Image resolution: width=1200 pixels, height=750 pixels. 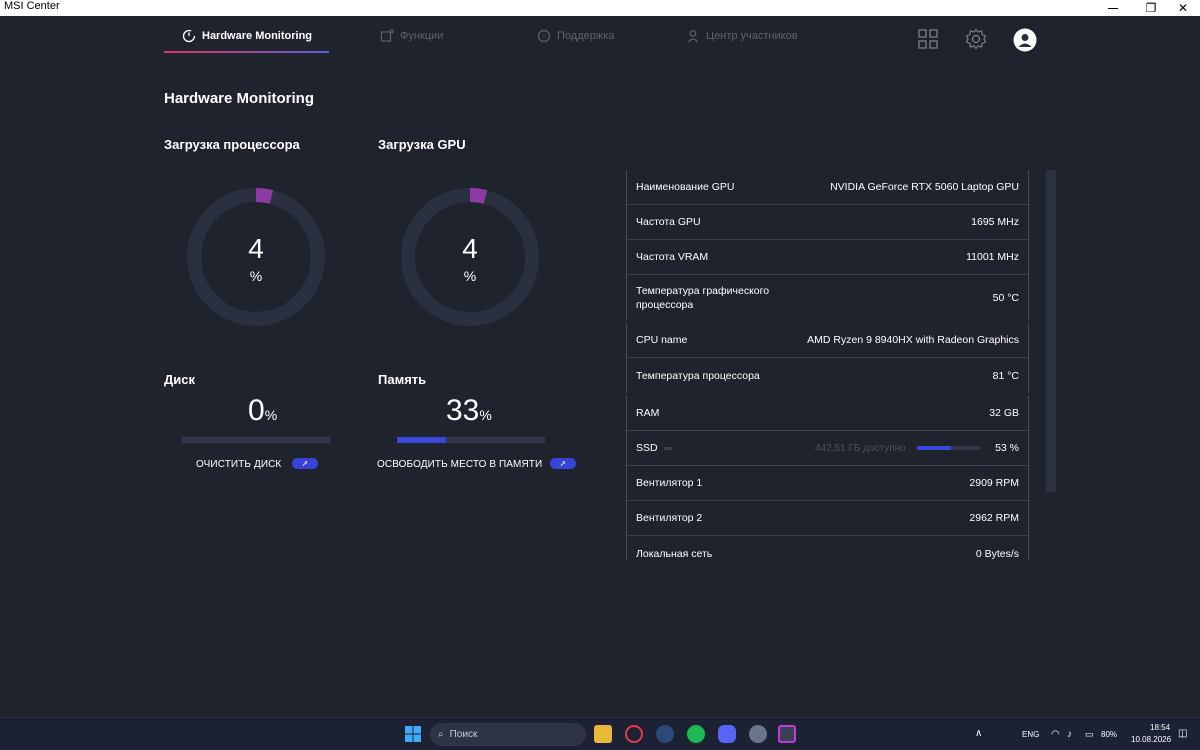 I want to click on info-value: 2962 RPM, so click(x=994, y=518).